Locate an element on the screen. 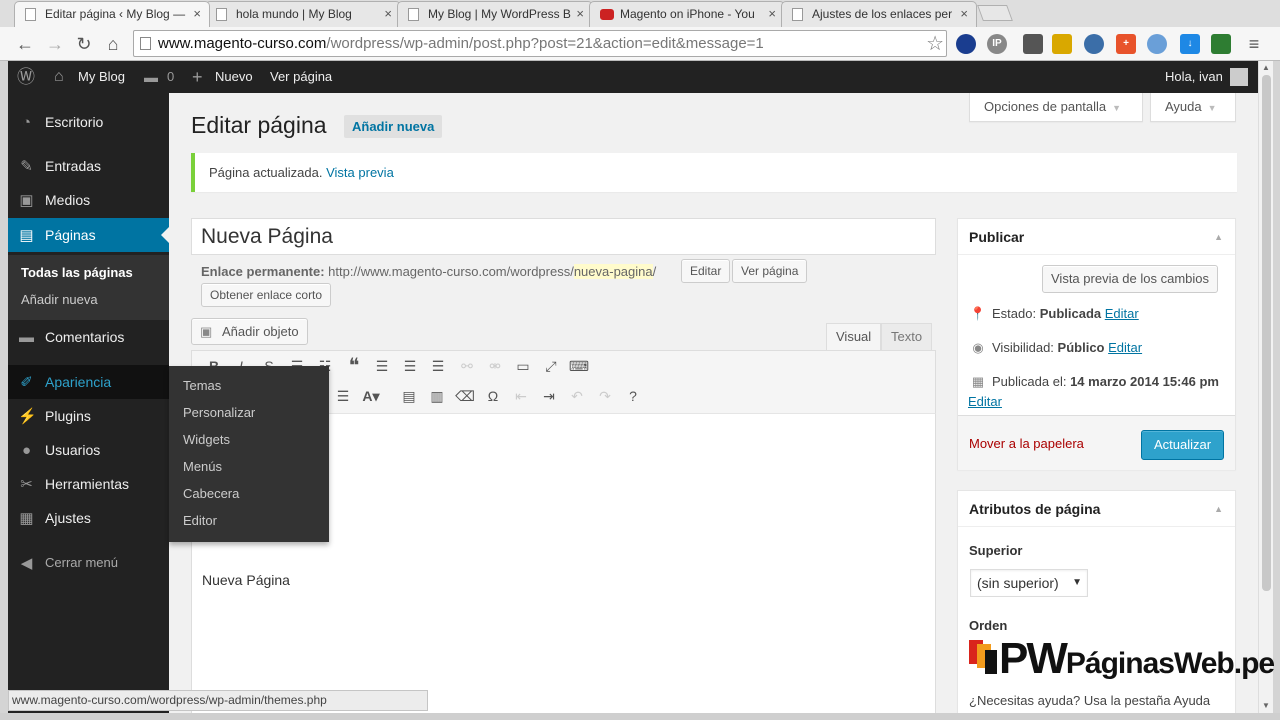  sidebar-item-ajustes: ▦ Ajustes is located at coordinates (88, 518).